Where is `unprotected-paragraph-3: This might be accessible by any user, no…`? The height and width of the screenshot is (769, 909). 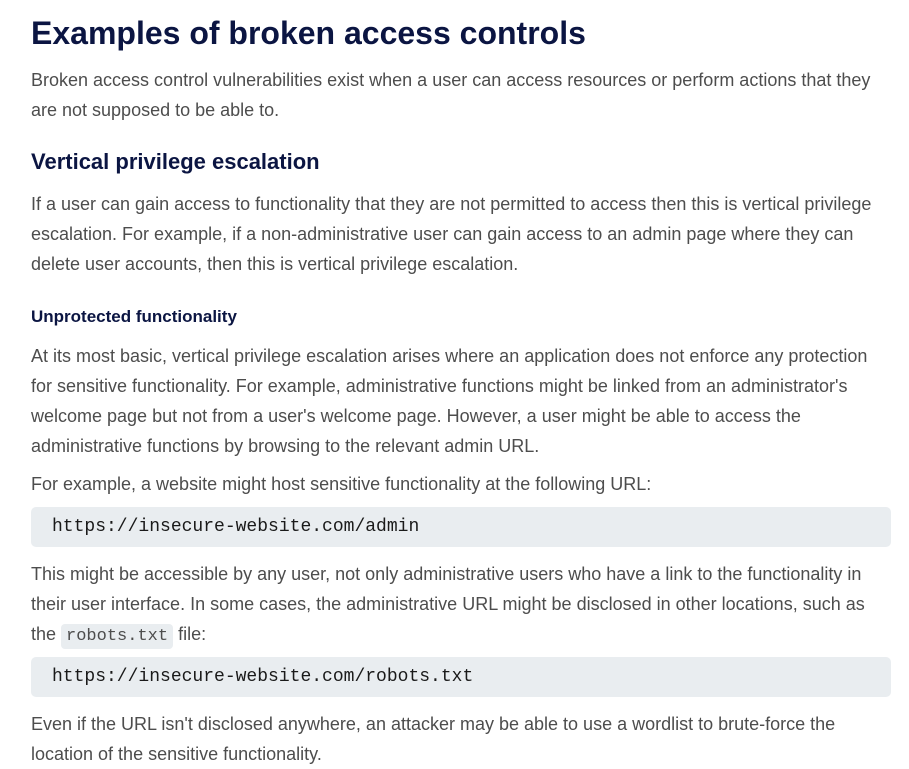 unprotected-paragraph-3: This might be accessible by any user, no… is located at coordinates (461, 605).